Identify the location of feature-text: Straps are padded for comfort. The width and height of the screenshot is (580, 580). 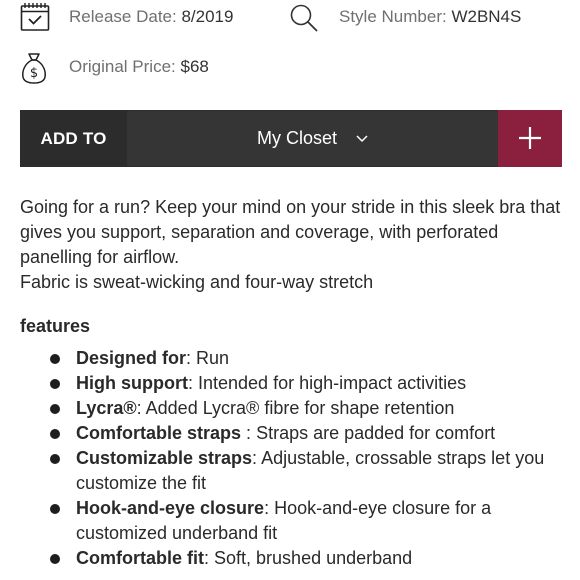
(376, 433).